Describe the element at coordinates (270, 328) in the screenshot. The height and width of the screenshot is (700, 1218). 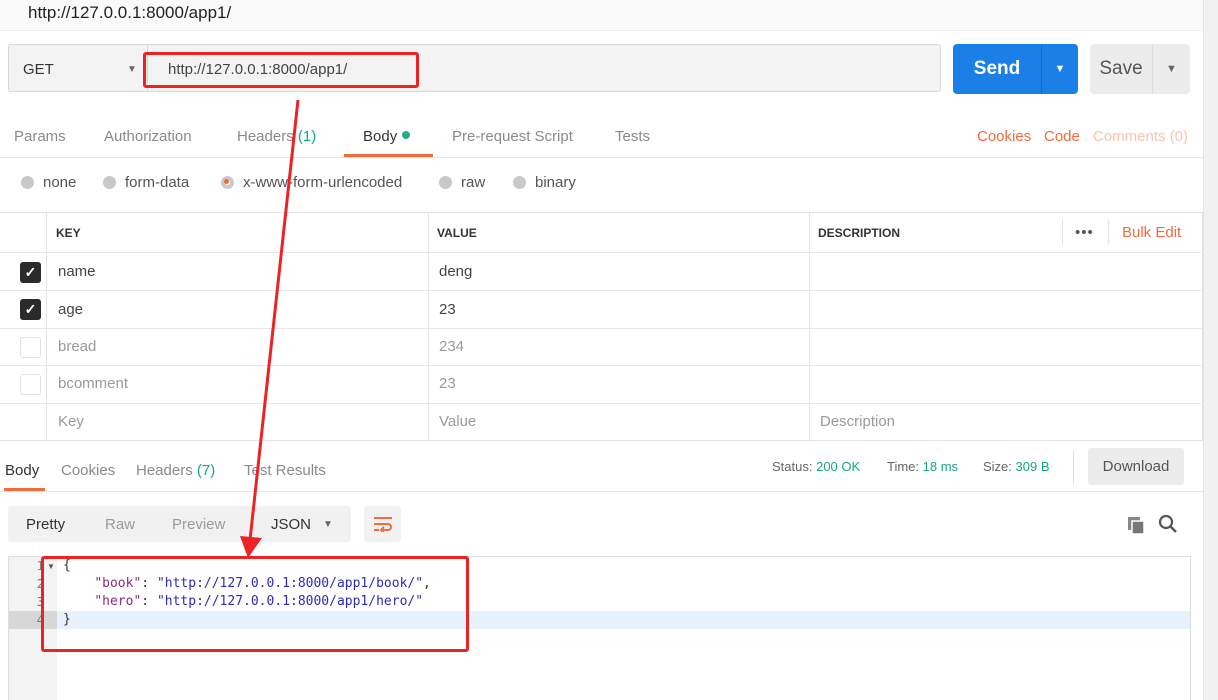
I see `annotation-arrow` at that location.